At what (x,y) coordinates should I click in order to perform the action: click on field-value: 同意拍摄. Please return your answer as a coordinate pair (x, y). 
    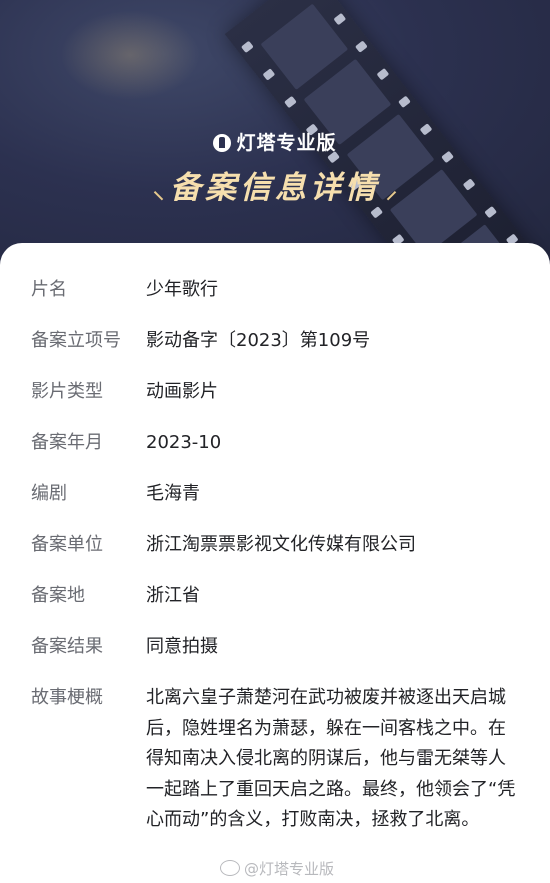
    Looking at the image, I should click on (182, 646).